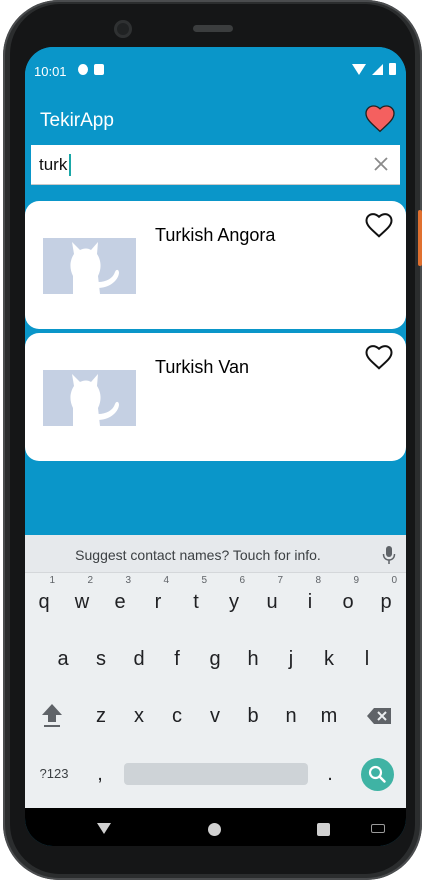 Image resolution: width=425 pixels, height=880 pixels. What do you see at coordinates (310, 602) in the screenshot?
I see `key-label: i` at bounding box center [310, 602].